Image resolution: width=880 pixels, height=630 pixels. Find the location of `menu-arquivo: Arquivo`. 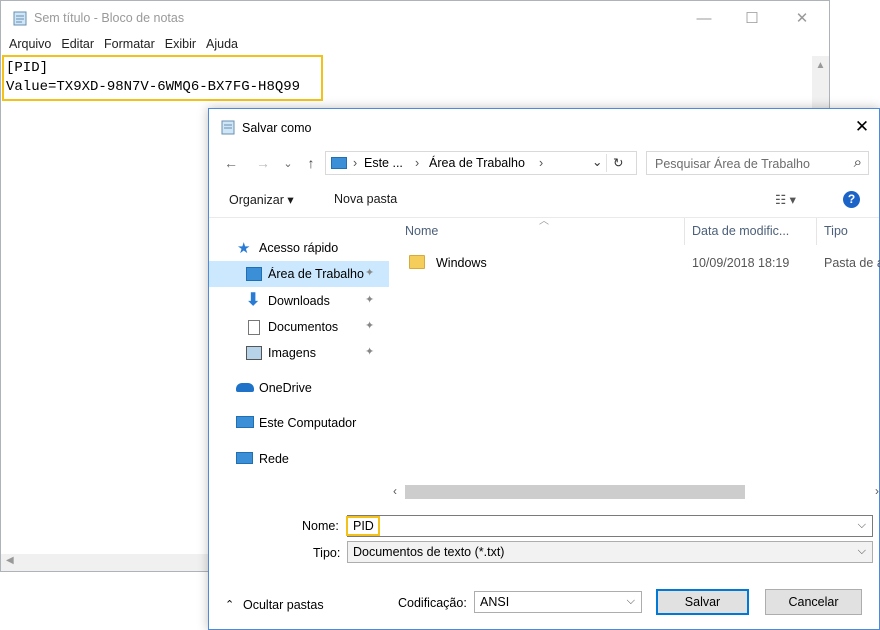

menu-arquivo: Arquivo is located at coordinates (30, 46).